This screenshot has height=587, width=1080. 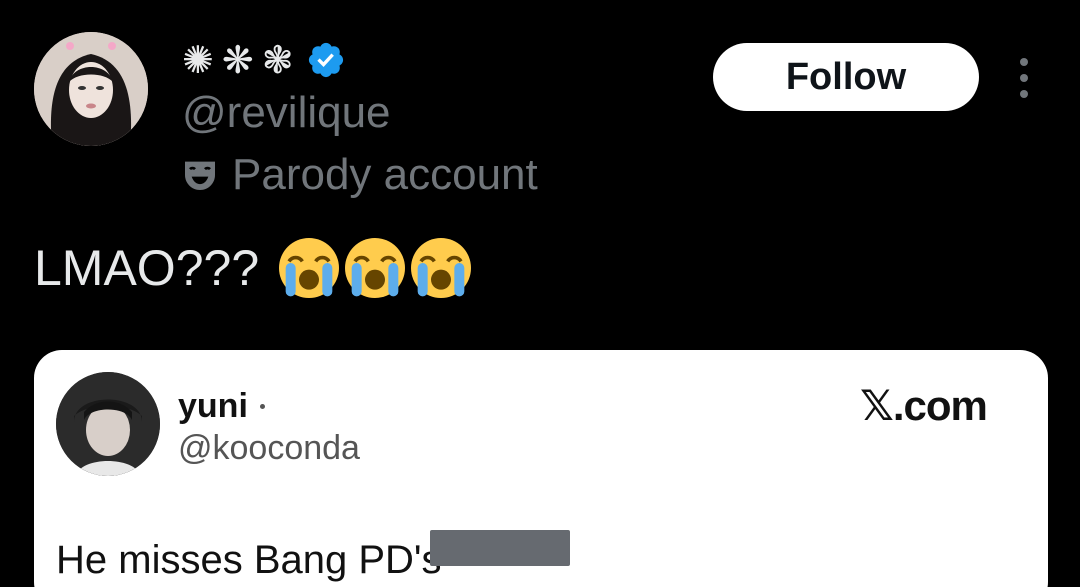 I want to click on verified-badge-icon, so click(x=325, y=60).